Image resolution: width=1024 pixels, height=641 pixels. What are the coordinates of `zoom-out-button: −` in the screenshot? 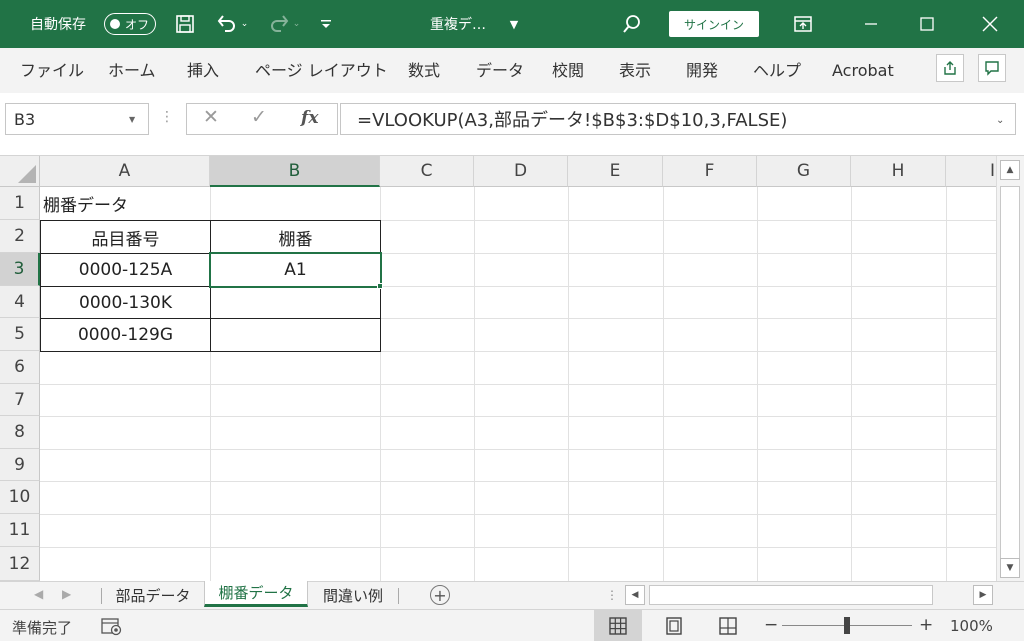 It's located at (771, 625).